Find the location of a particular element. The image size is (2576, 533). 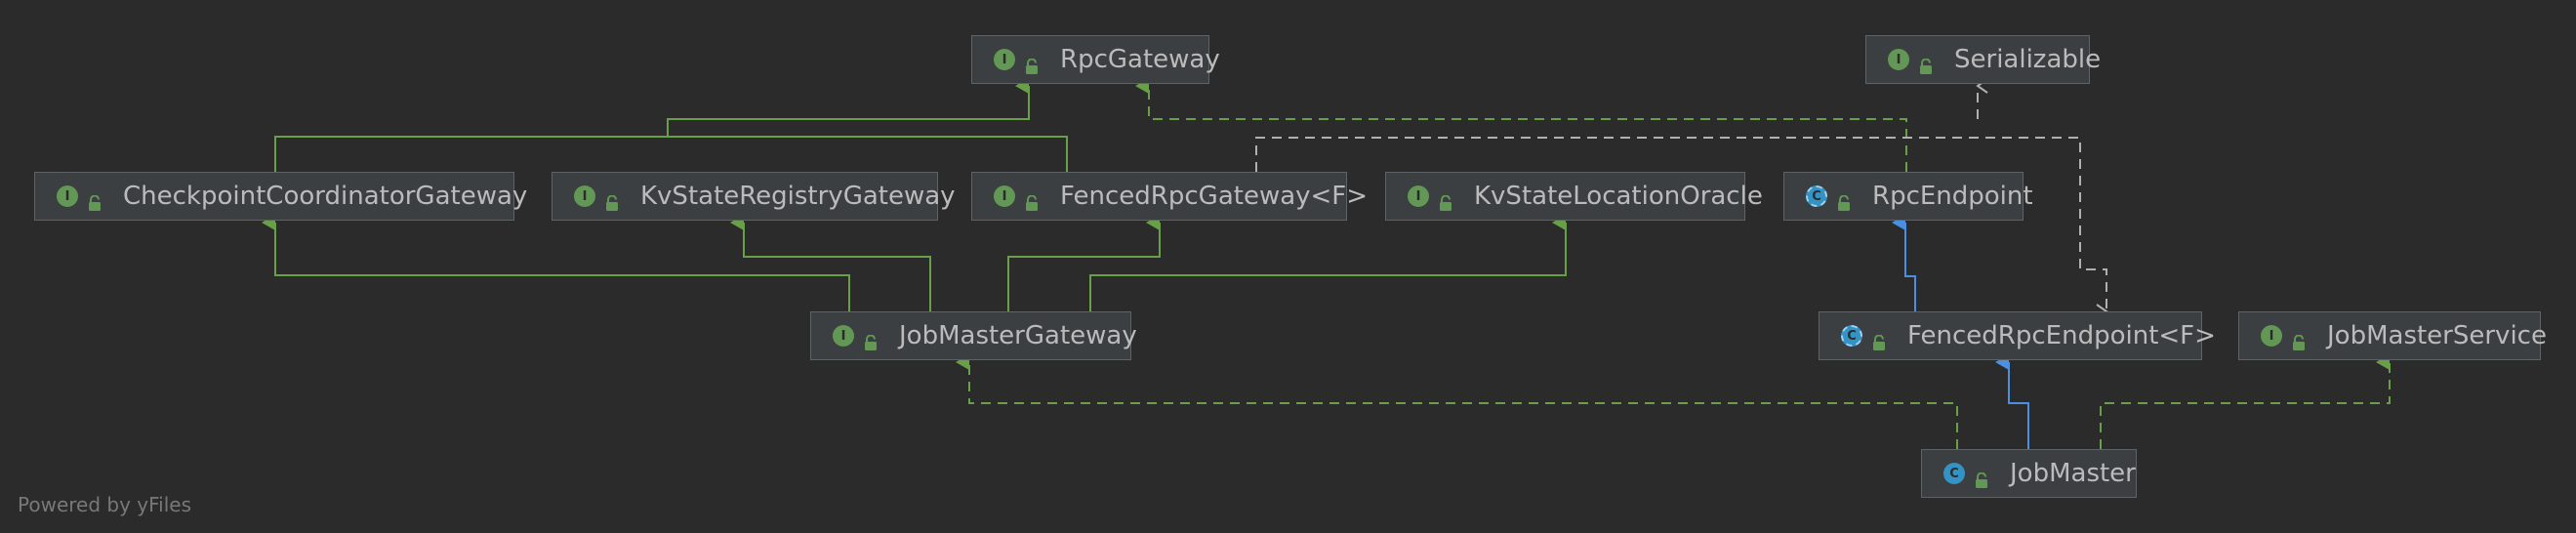

node-label: RpcEndpoint is located at coordinates (1952, 196).